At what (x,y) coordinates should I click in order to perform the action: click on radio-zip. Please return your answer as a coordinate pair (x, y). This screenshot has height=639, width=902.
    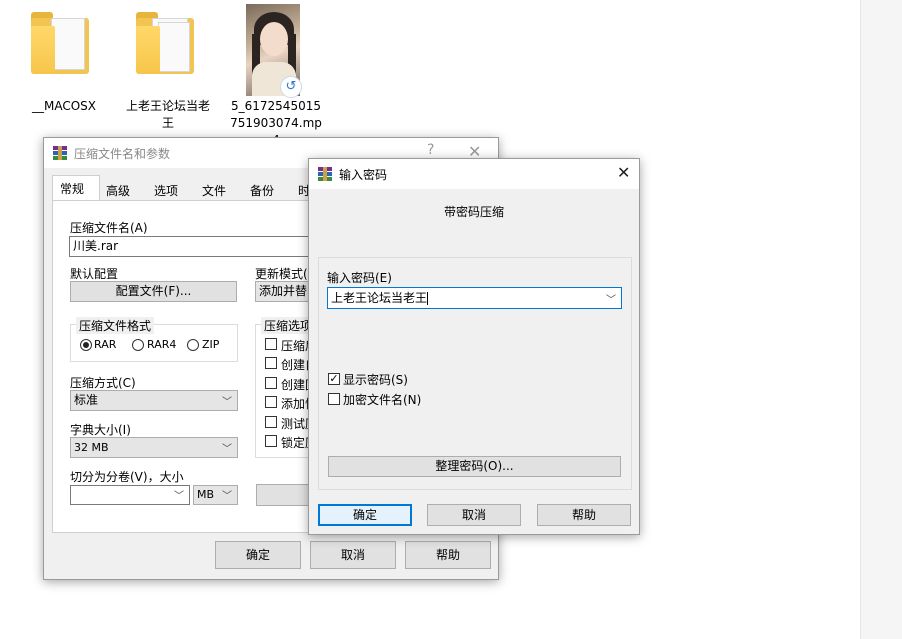
    Looking at the image, I should click on (193, 345).